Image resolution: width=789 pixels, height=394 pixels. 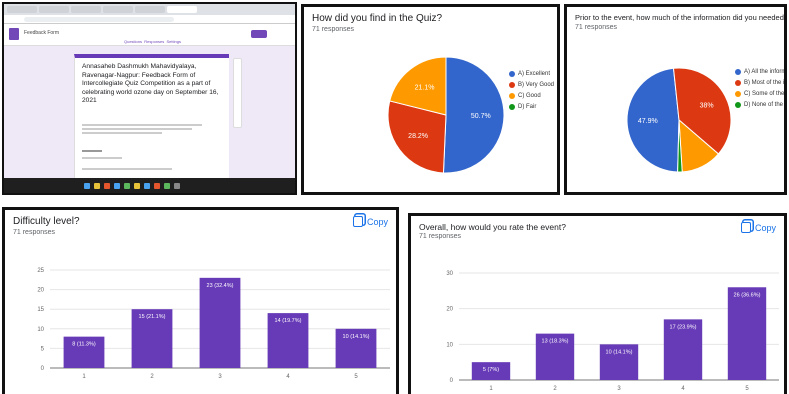 What do you see at coordinates (92, 151) in the screenshot?
I see `question-label-line` at bounding box center [92, 151].